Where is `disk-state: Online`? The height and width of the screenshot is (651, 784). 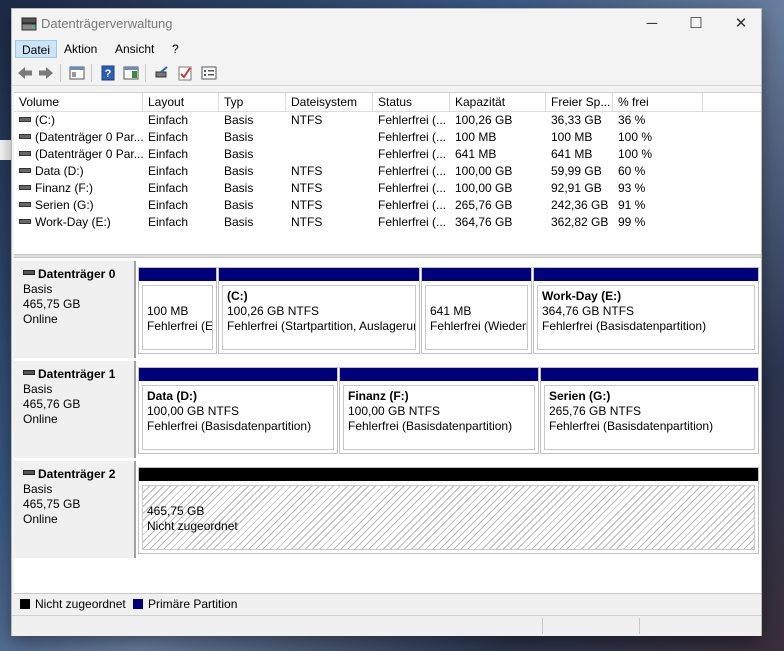
disk-state: Online is located at coordinates (40, 319).